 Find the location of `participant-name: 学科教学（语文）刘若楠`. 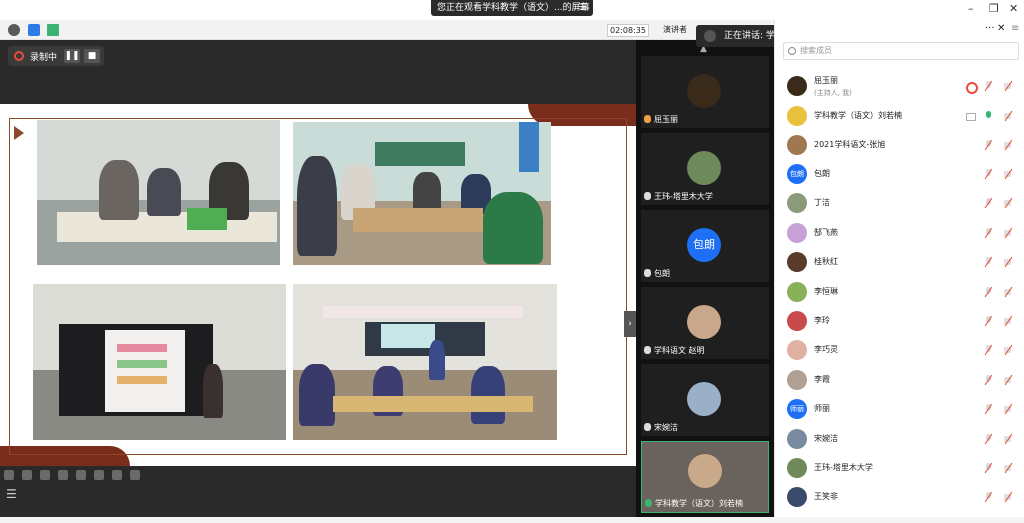

participant-name: 学科教学（语文）刘若楠 is located at coordinates (858, 115).